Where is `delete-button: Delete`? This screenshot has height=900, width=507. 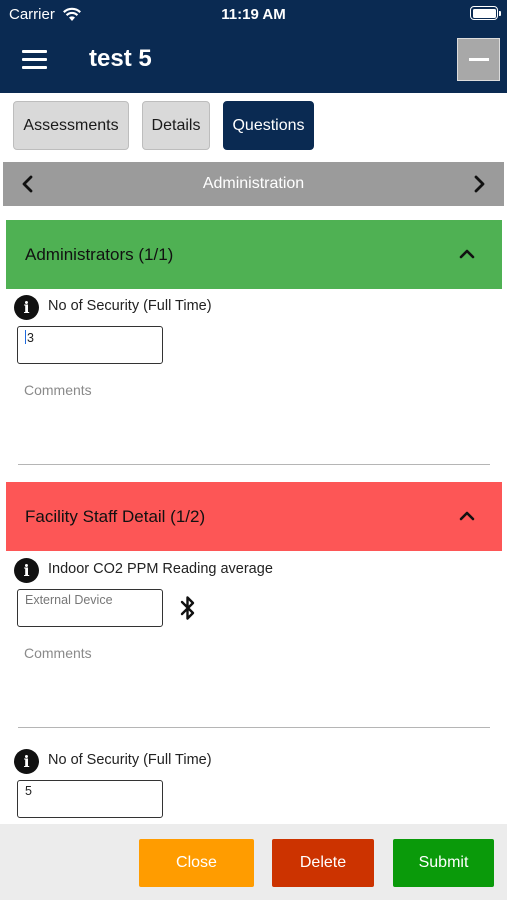
delete-button: Delete is located at coordinates (323, 863).